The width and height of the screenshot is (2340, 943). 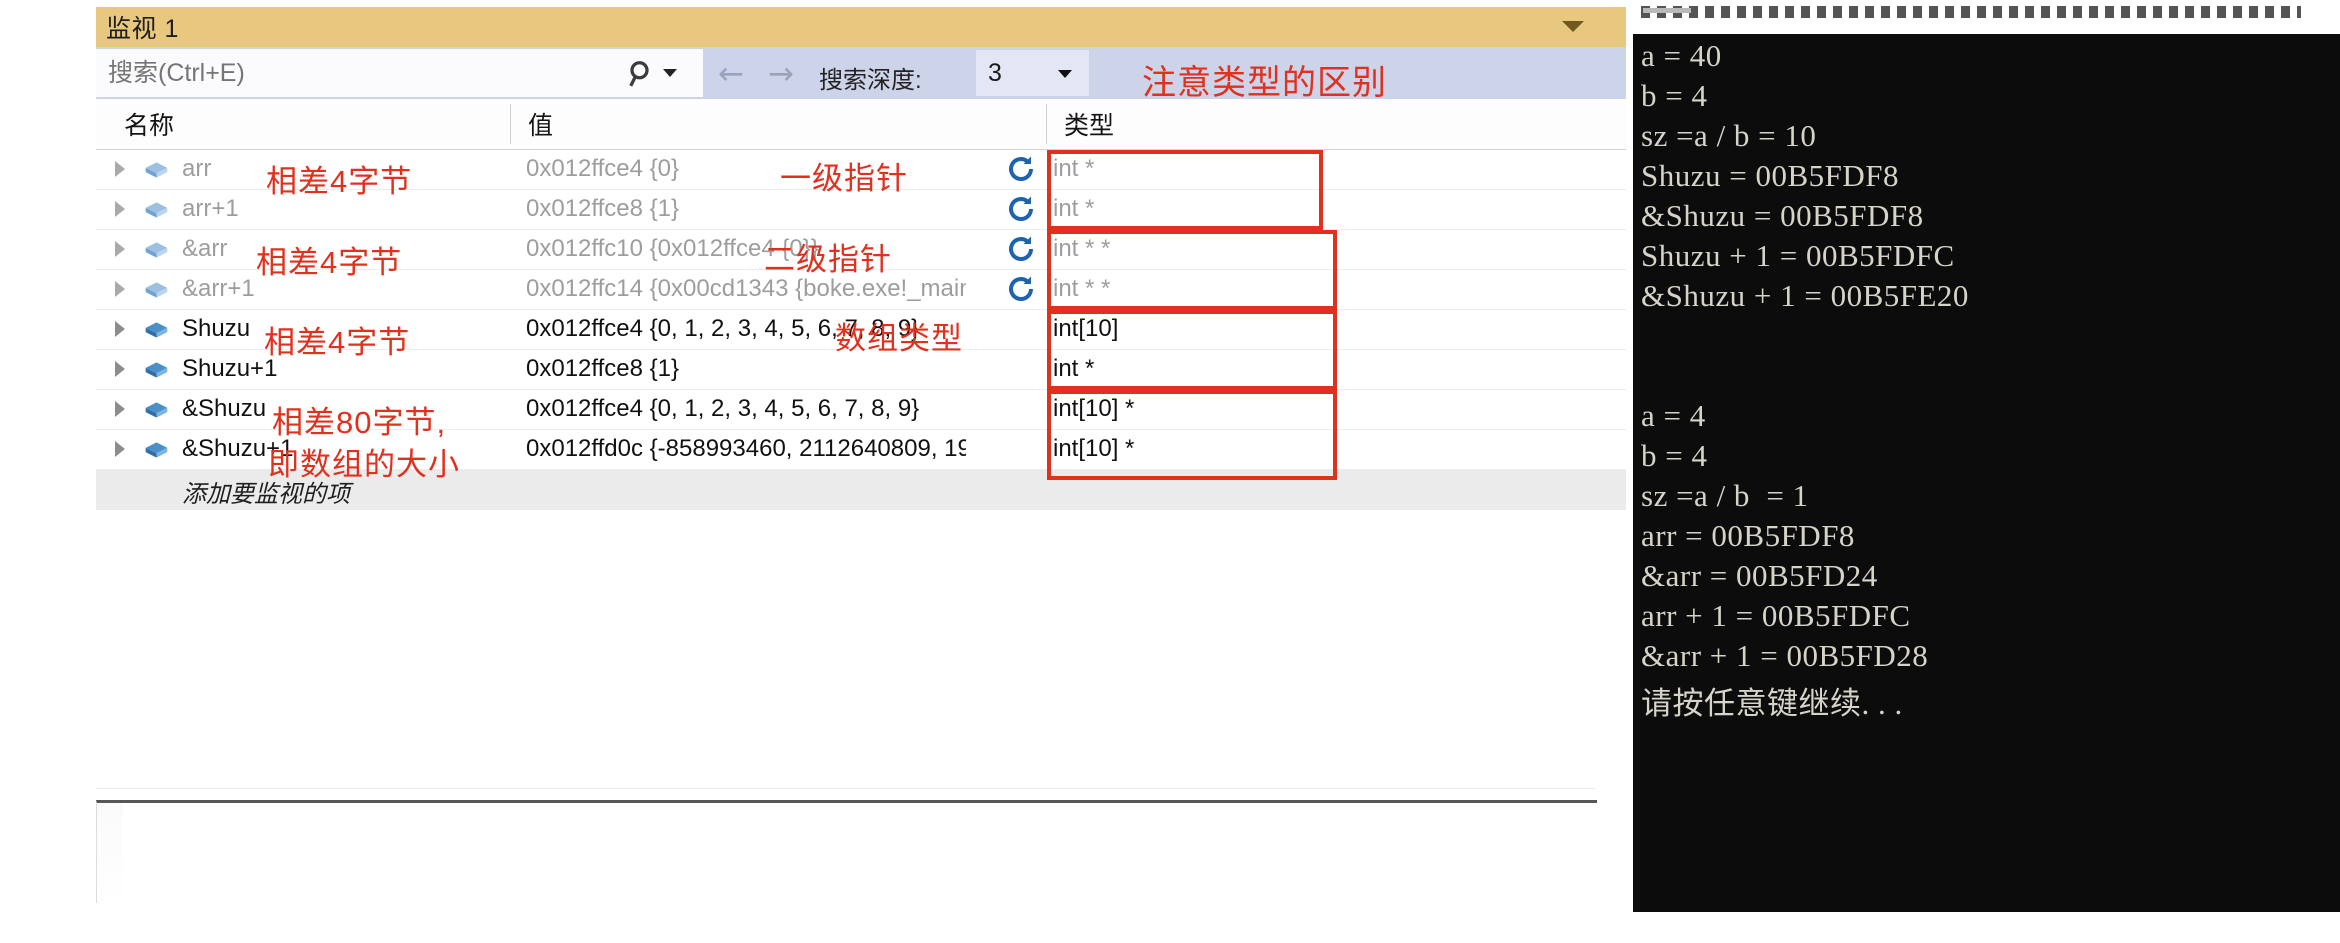 What do you see at coordinates (337, 342) in the screenshot?
I see `annotation-diff-4-bytes-3: 相差4字节` at bounding box center [337, 342].